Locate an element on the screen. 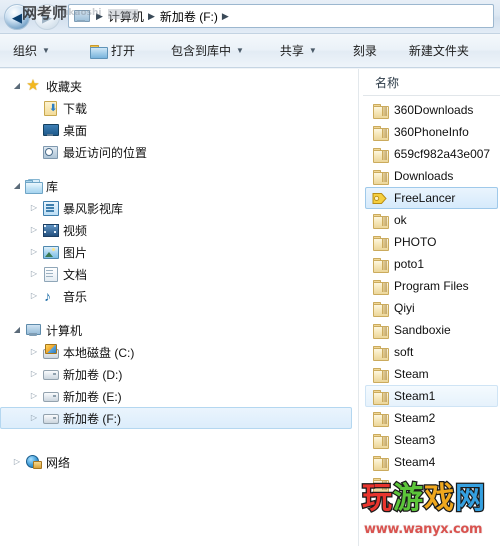 This screenshot has height=546, width=500. list-item: Qiyi is located at coordinates (431, 308).